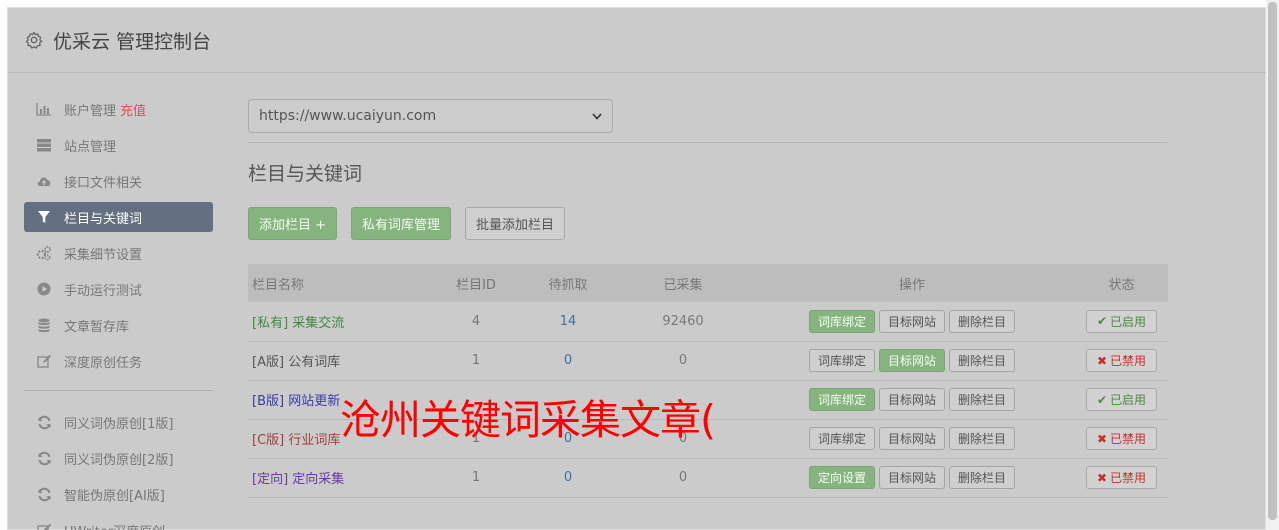 The image size is (1279, 530). I want to click on play-circle-icon, so click(44, 289).